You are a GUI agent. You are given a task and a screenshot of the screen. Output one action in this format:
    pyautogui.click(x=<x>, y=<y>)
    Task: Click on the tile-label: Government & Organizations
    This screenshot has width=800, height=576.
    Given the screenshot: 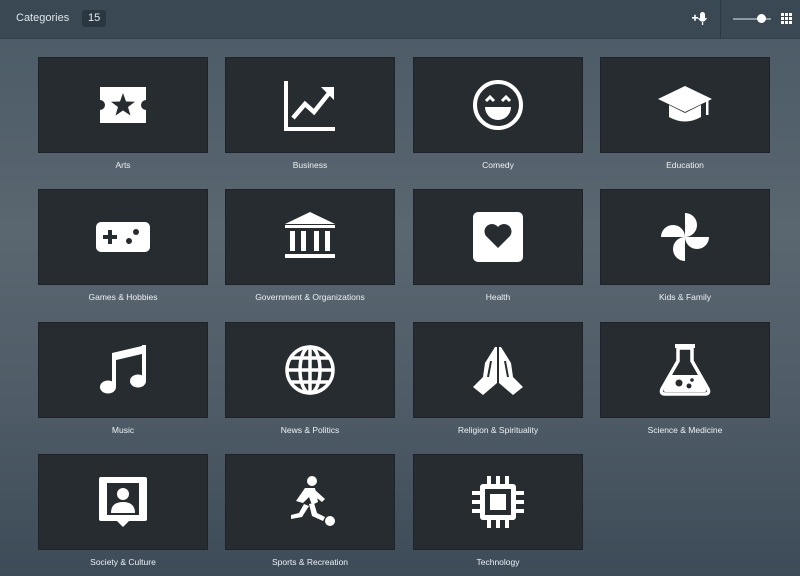 What is the action you would take?
    pyautogui.click(x=310, y=297)
    